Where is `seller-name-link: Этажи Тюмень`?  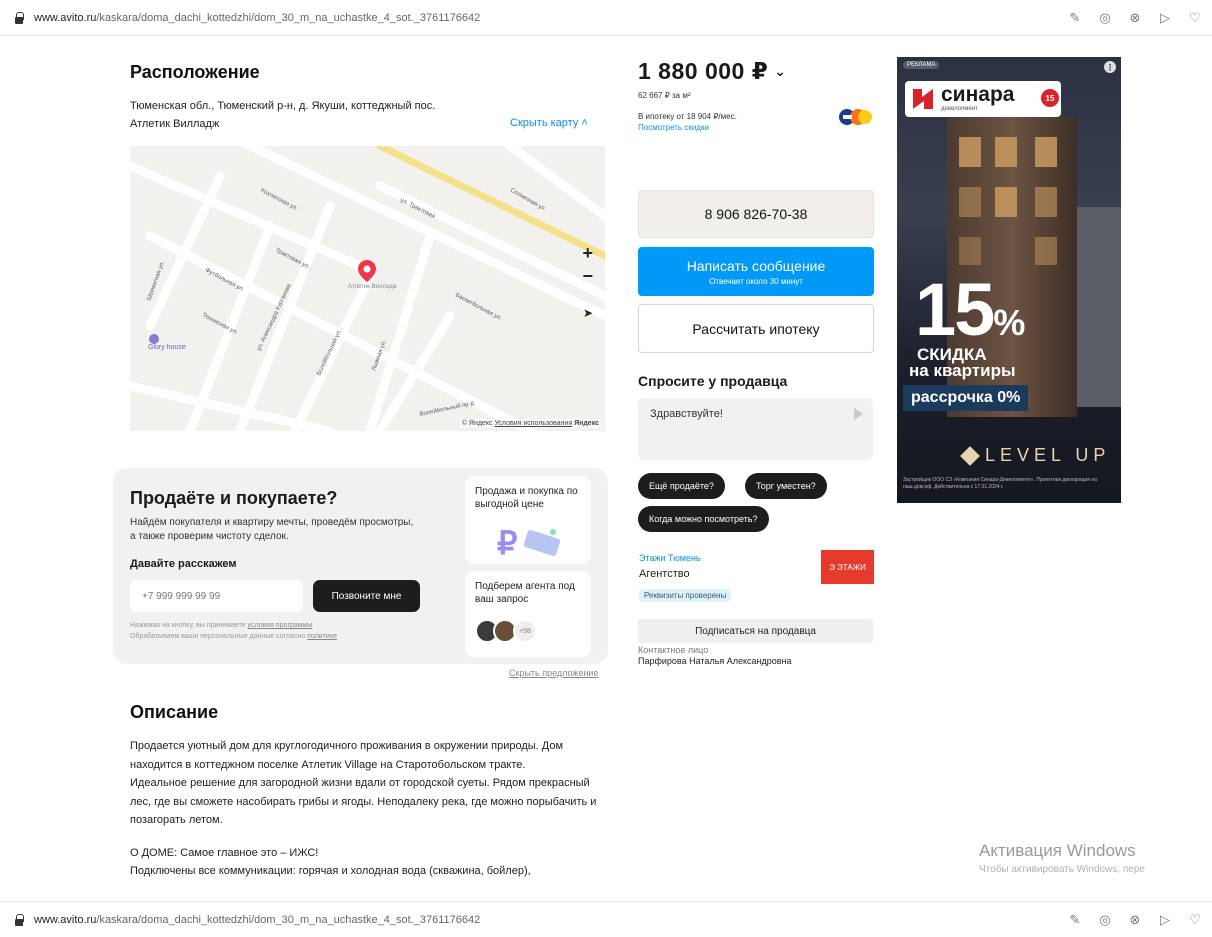 seller-name-link: Этажи Тюмень is located at coordinates (670, 558).